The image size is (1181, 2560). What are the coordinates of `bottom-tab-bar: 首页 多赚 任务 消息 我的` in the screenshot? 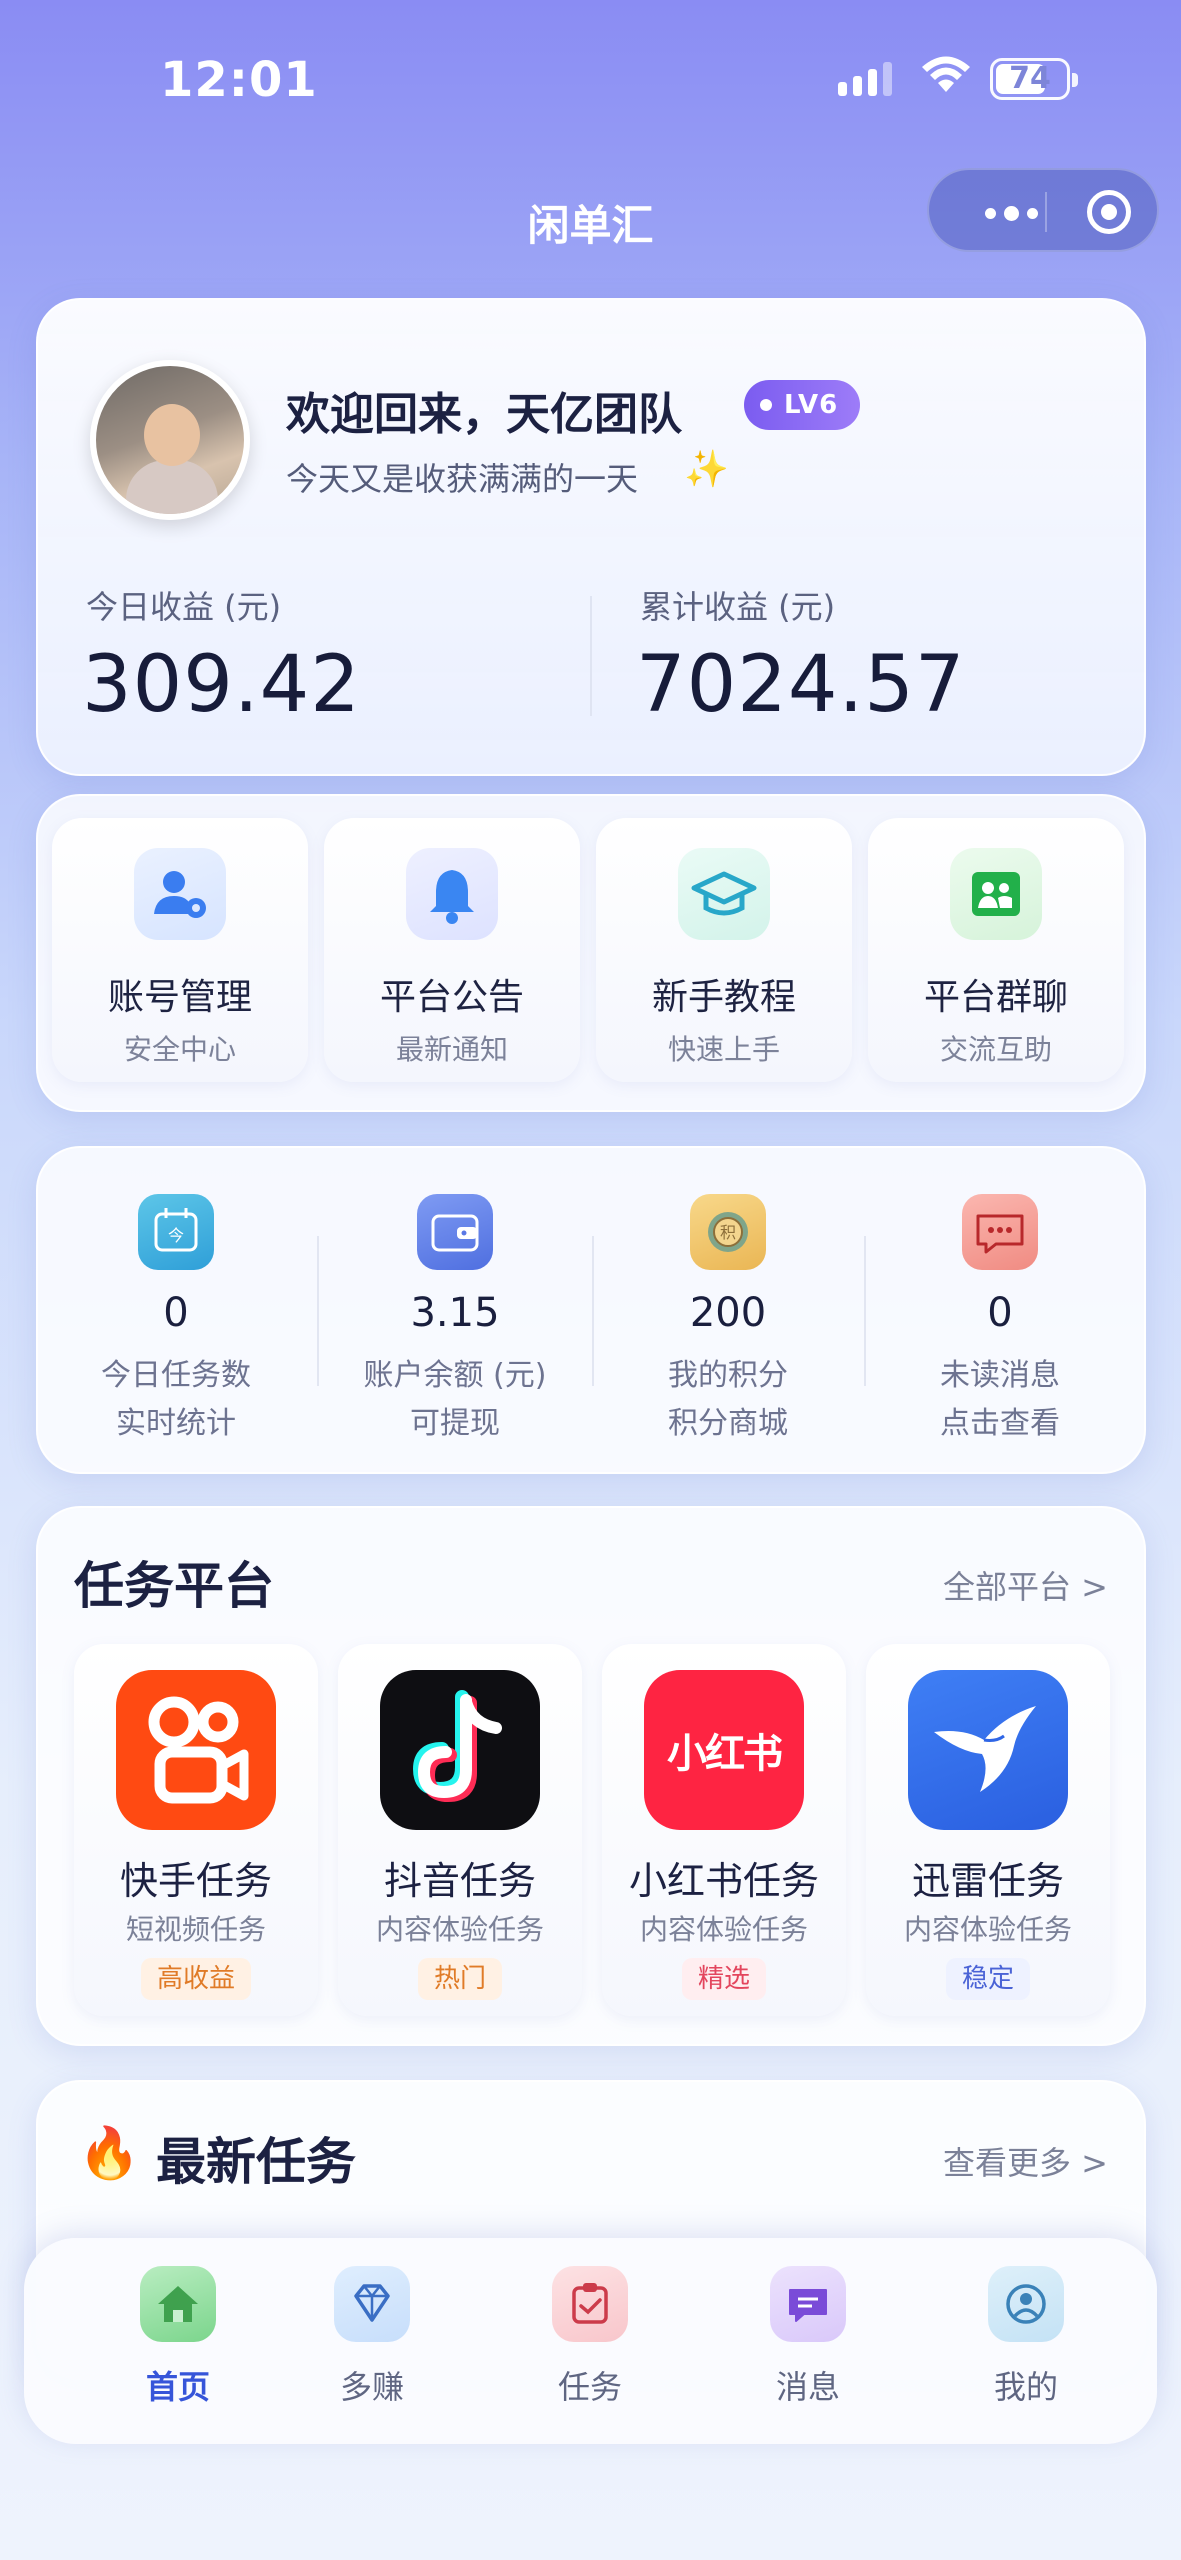 It's located at (590, 2341).